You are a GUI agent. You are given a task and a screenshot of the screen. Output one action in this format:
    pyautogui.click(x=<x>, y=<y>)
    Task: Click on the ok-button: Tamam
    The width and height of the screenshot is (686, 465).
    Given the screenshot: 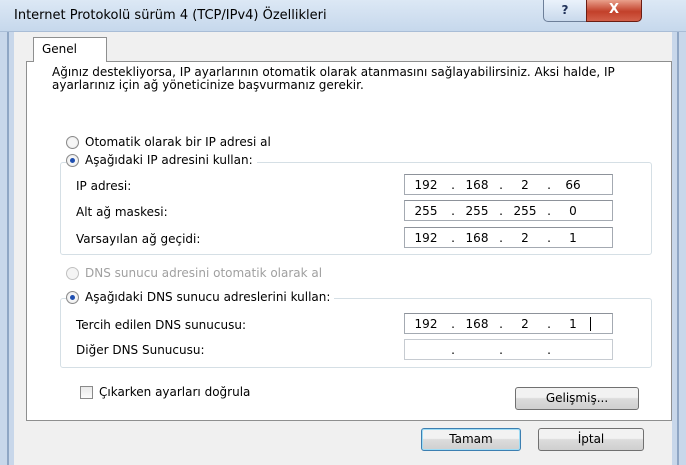 What is the action you would take?
    pyautogui.click(x=471, y=439)
    